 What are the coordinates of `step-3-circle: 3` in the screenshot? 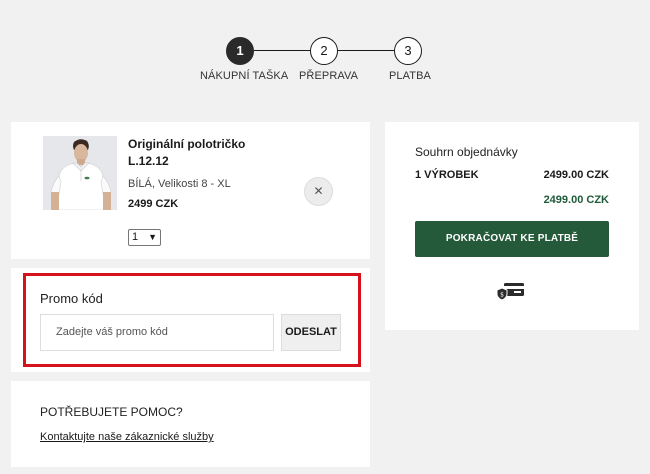 It's located at (408, 51).